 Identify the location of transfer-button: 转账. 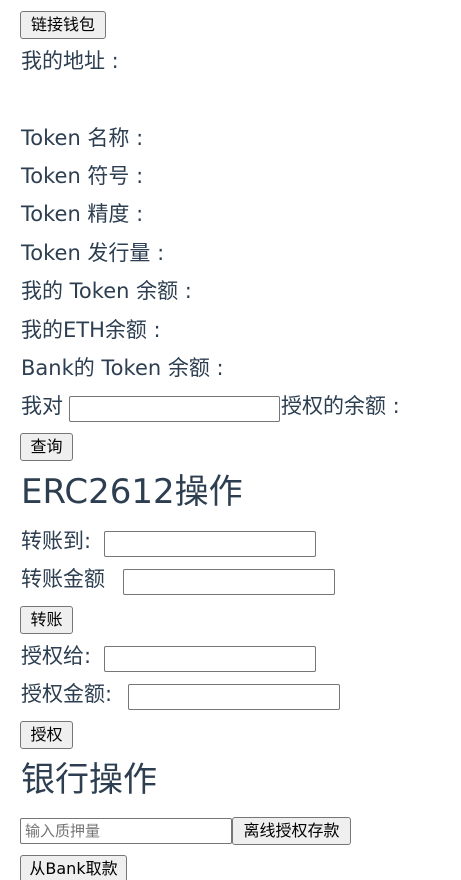
(46, 620).